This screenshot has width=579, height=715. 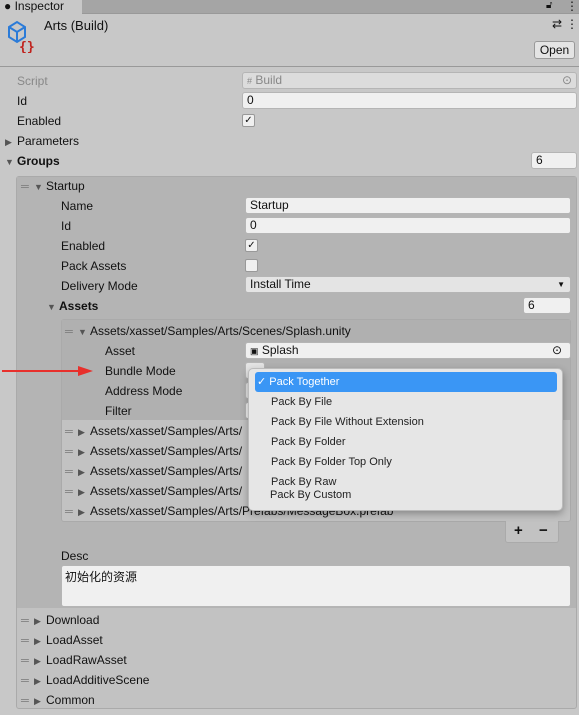 I want to click on pack-assets-checkbox, so click(x=251, y=265).